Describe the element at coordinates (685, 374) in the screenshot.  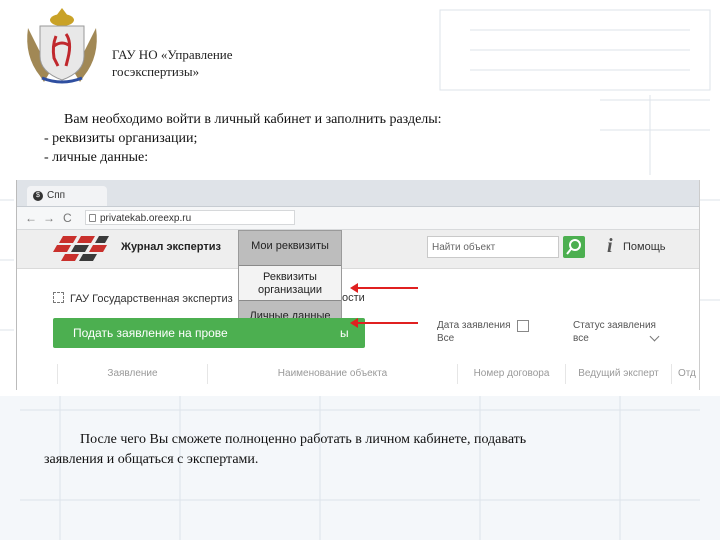
I see `column-header: Отд` at that location.